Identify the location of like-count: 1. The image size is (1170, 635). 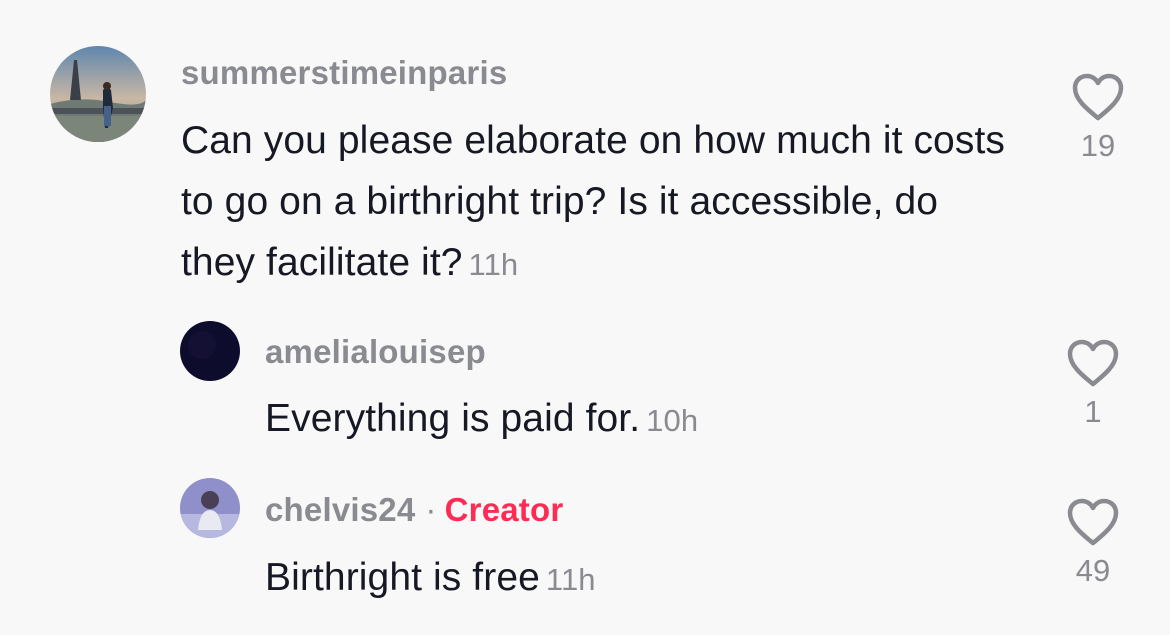
(1093, 411).